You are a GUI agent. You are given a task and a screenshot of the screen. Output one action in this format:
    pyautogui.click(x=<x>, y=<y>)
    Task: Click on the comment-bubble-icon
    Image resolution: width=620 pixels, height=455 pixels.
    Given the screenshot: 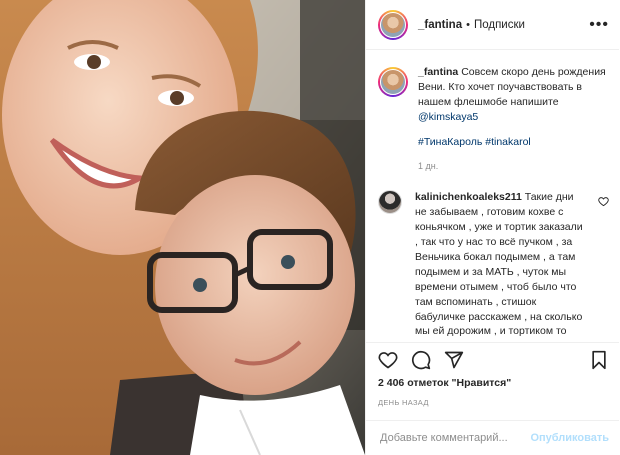 What is the action you would take?
    pyautogui.click(x=421, y=360)
    